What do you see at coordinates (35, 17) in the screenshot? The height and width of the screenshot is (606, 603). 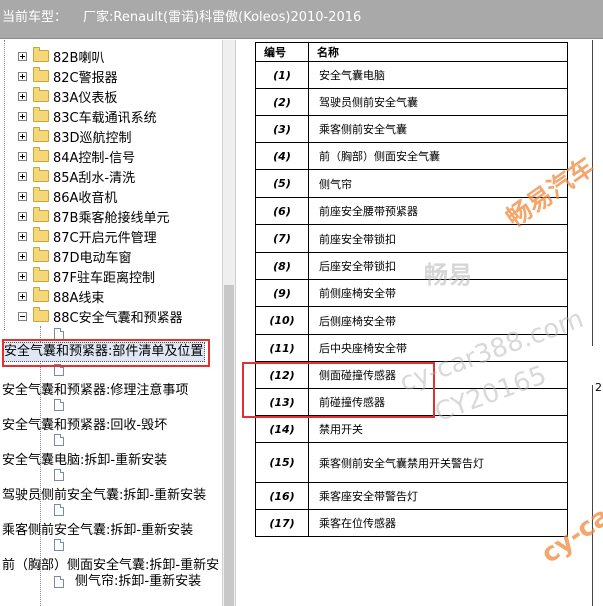 I see `model-label: 当前车型：` at bounding box center [35, 17].